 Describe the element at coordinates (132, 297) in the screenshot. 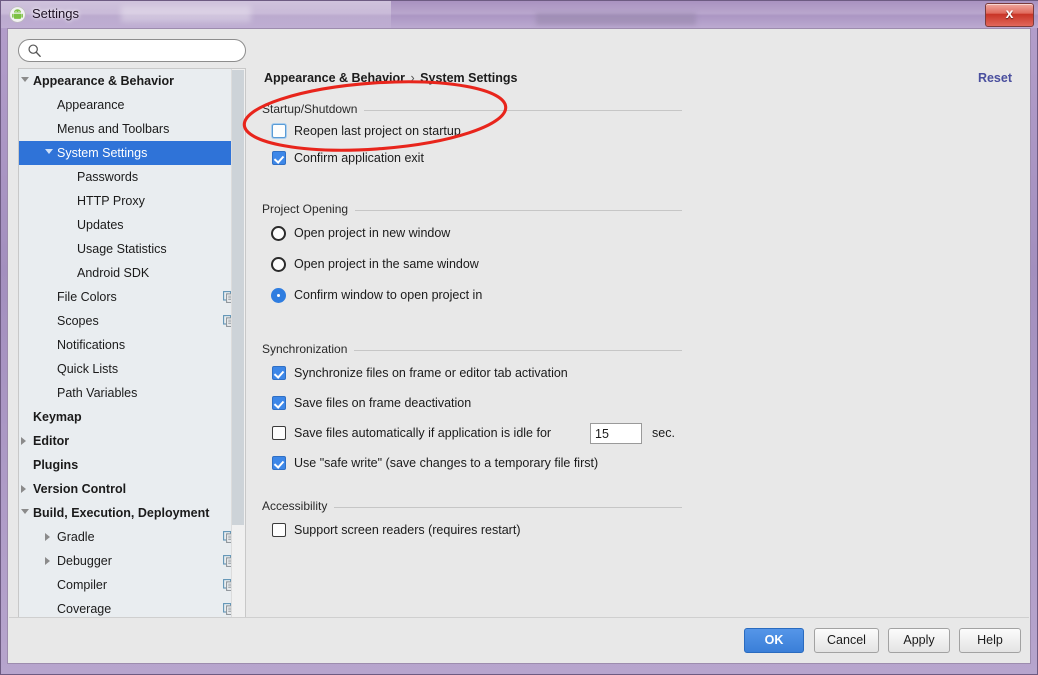

I see `sidebar-item-file-colors: File Colors` at that location.